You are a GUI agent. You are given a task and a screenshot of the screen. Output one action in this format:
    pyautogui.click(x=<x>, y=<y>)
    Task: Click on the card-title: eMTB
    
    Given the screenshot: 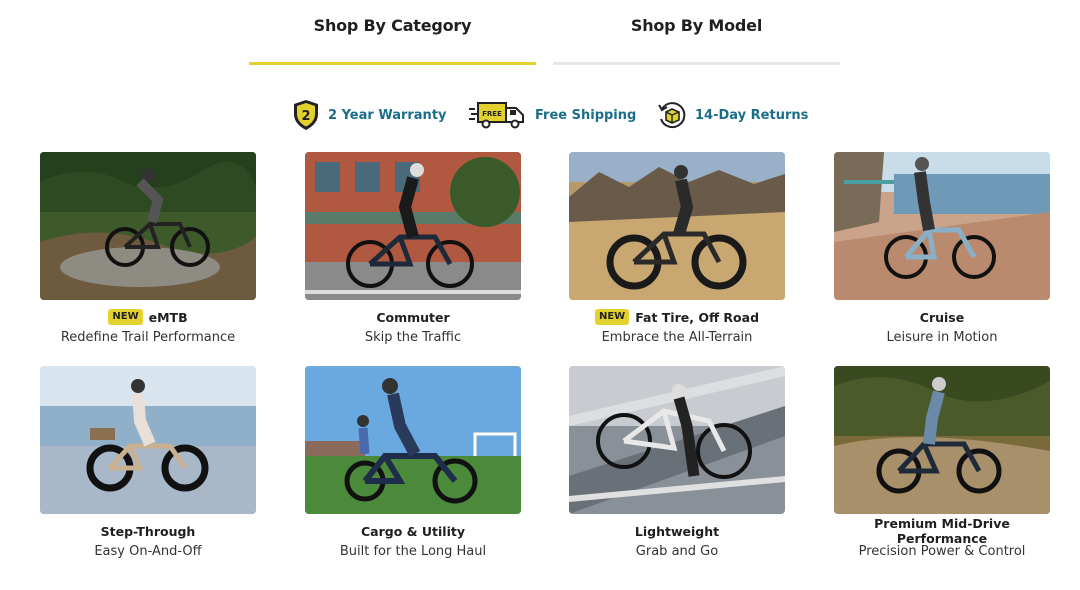 What is the action you would take?
    pyautogui.click(x=168, y=317)
    